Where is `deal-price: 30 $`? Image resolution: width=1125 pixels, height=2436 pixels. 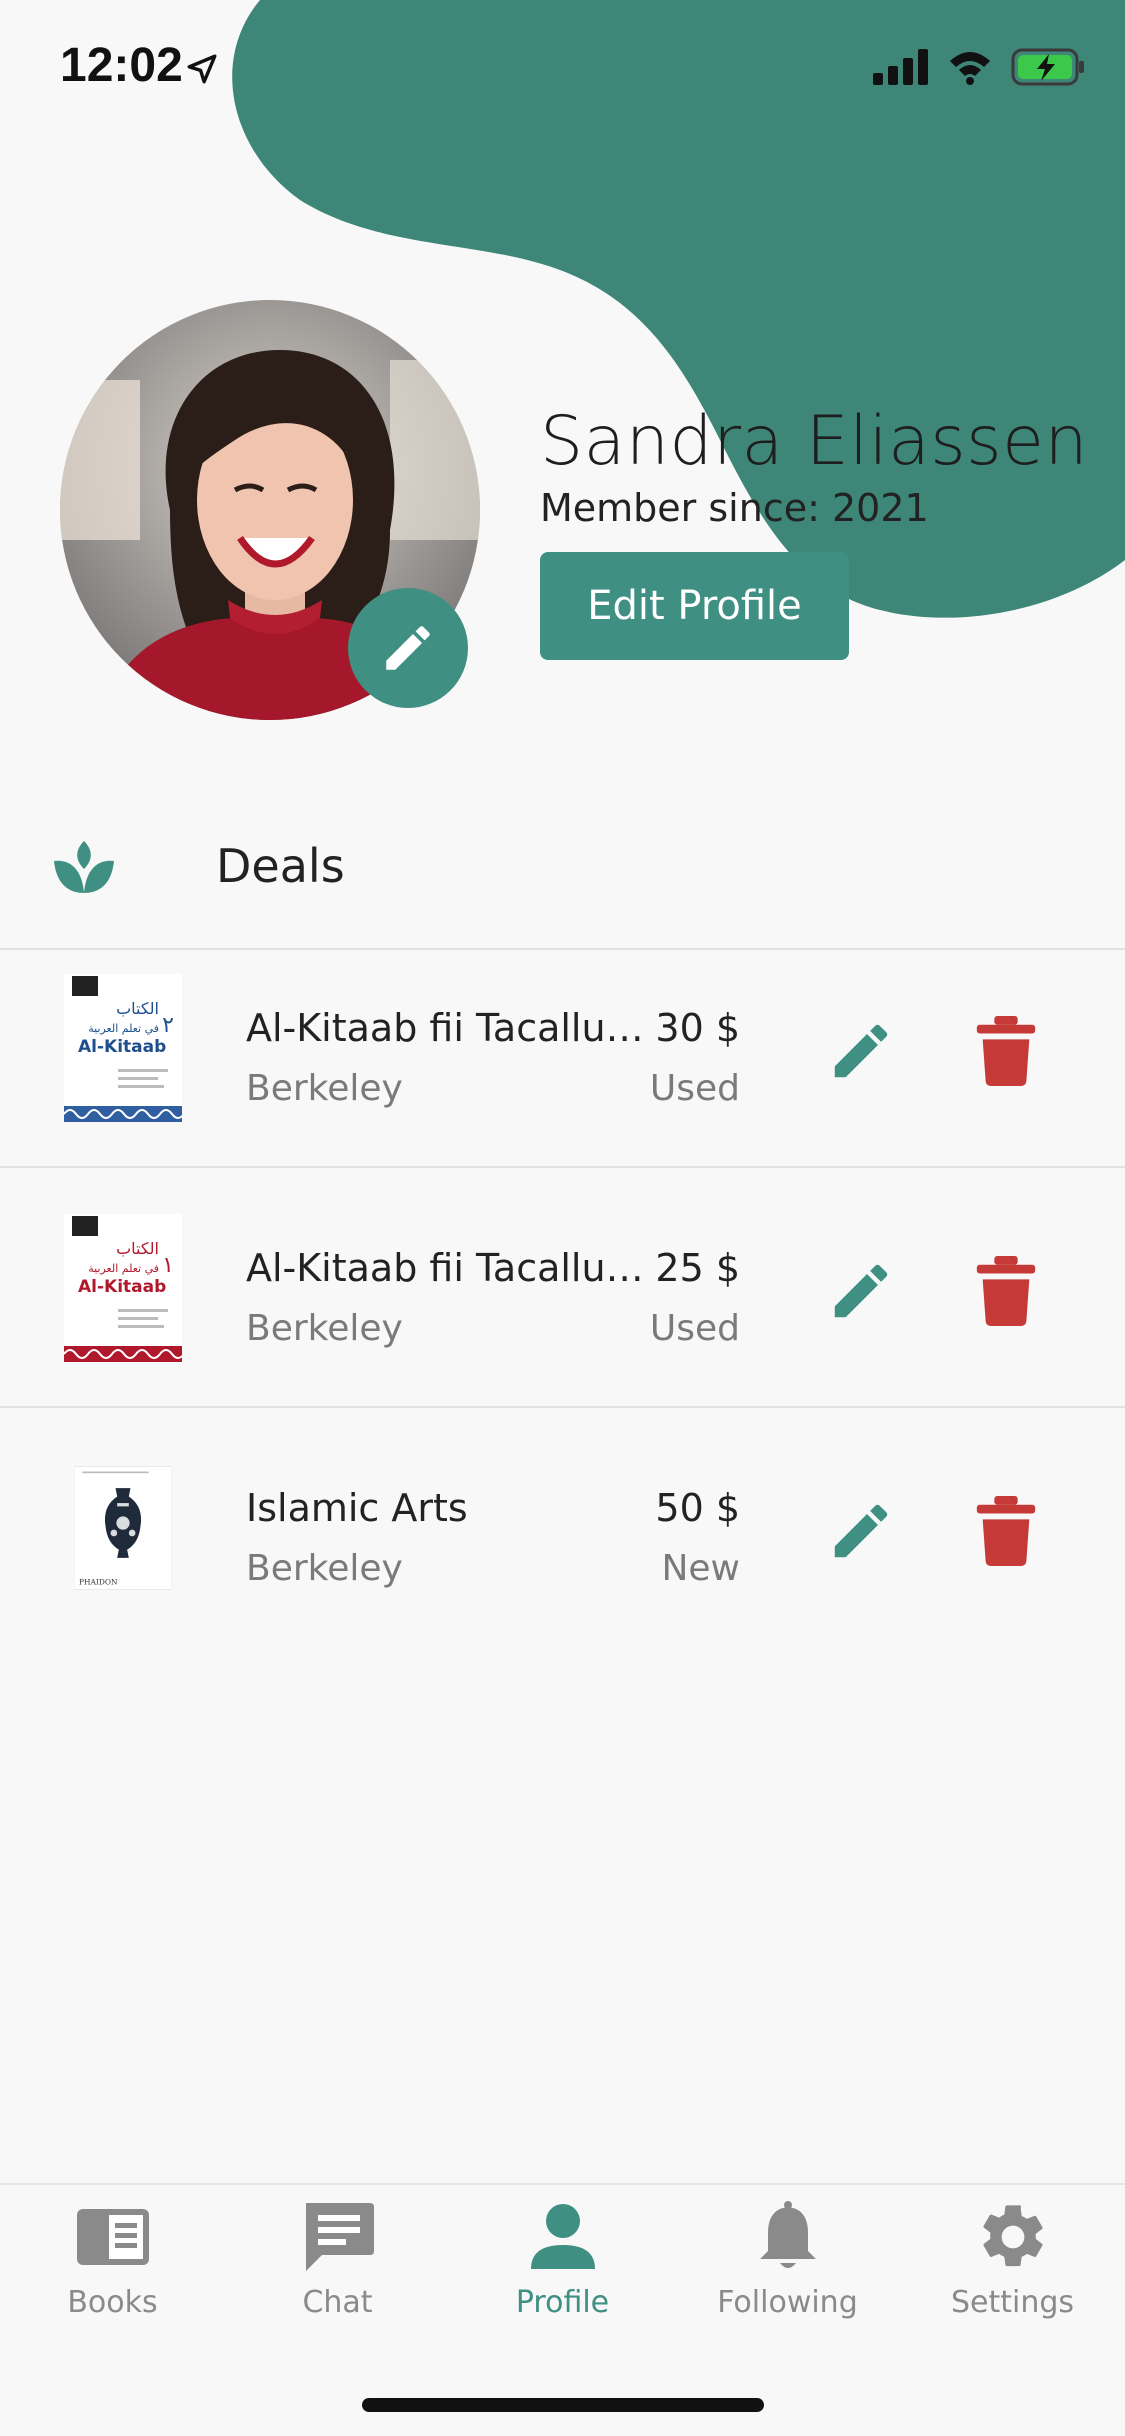
deal-price: 30 $ is located at coordinates (697, 1028).